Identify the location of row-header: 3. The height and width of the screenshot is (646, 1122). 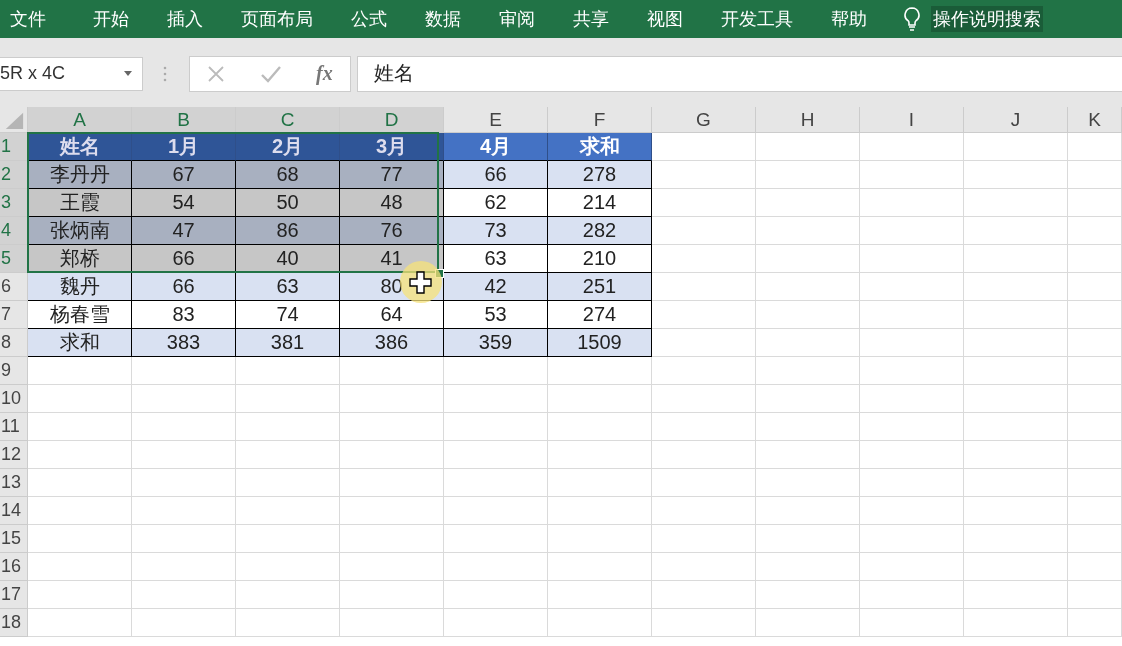
(14, 203).